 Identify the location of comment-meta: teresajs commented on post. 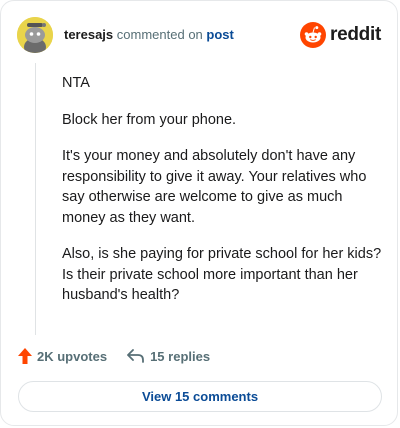
(149, 34).